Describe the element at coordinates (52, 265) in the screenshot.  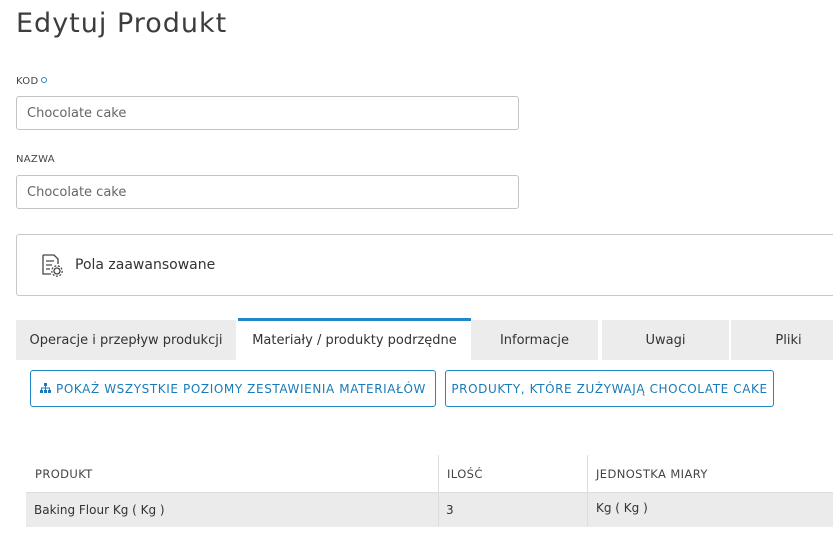
I see `document-settings-icon` at that location.